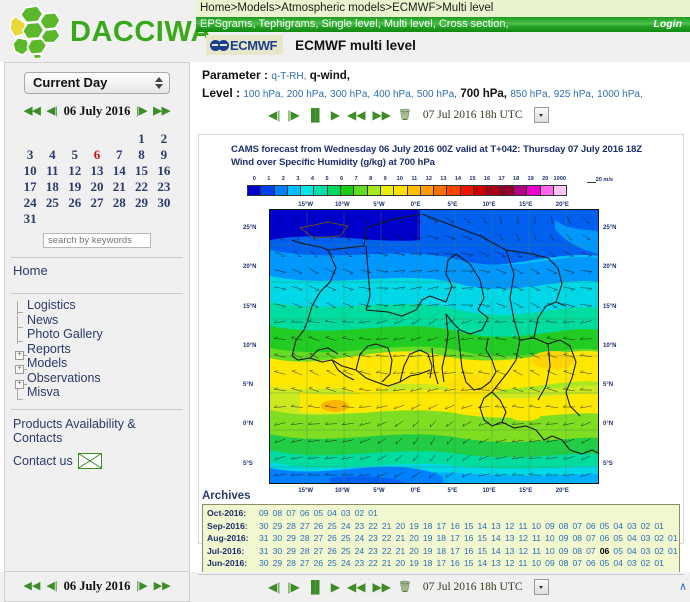 This screenshot has height=602, width=690. Describe the element at coordinates (119, 203) in the screenshot. I see `calendar-day: 28` at that location.